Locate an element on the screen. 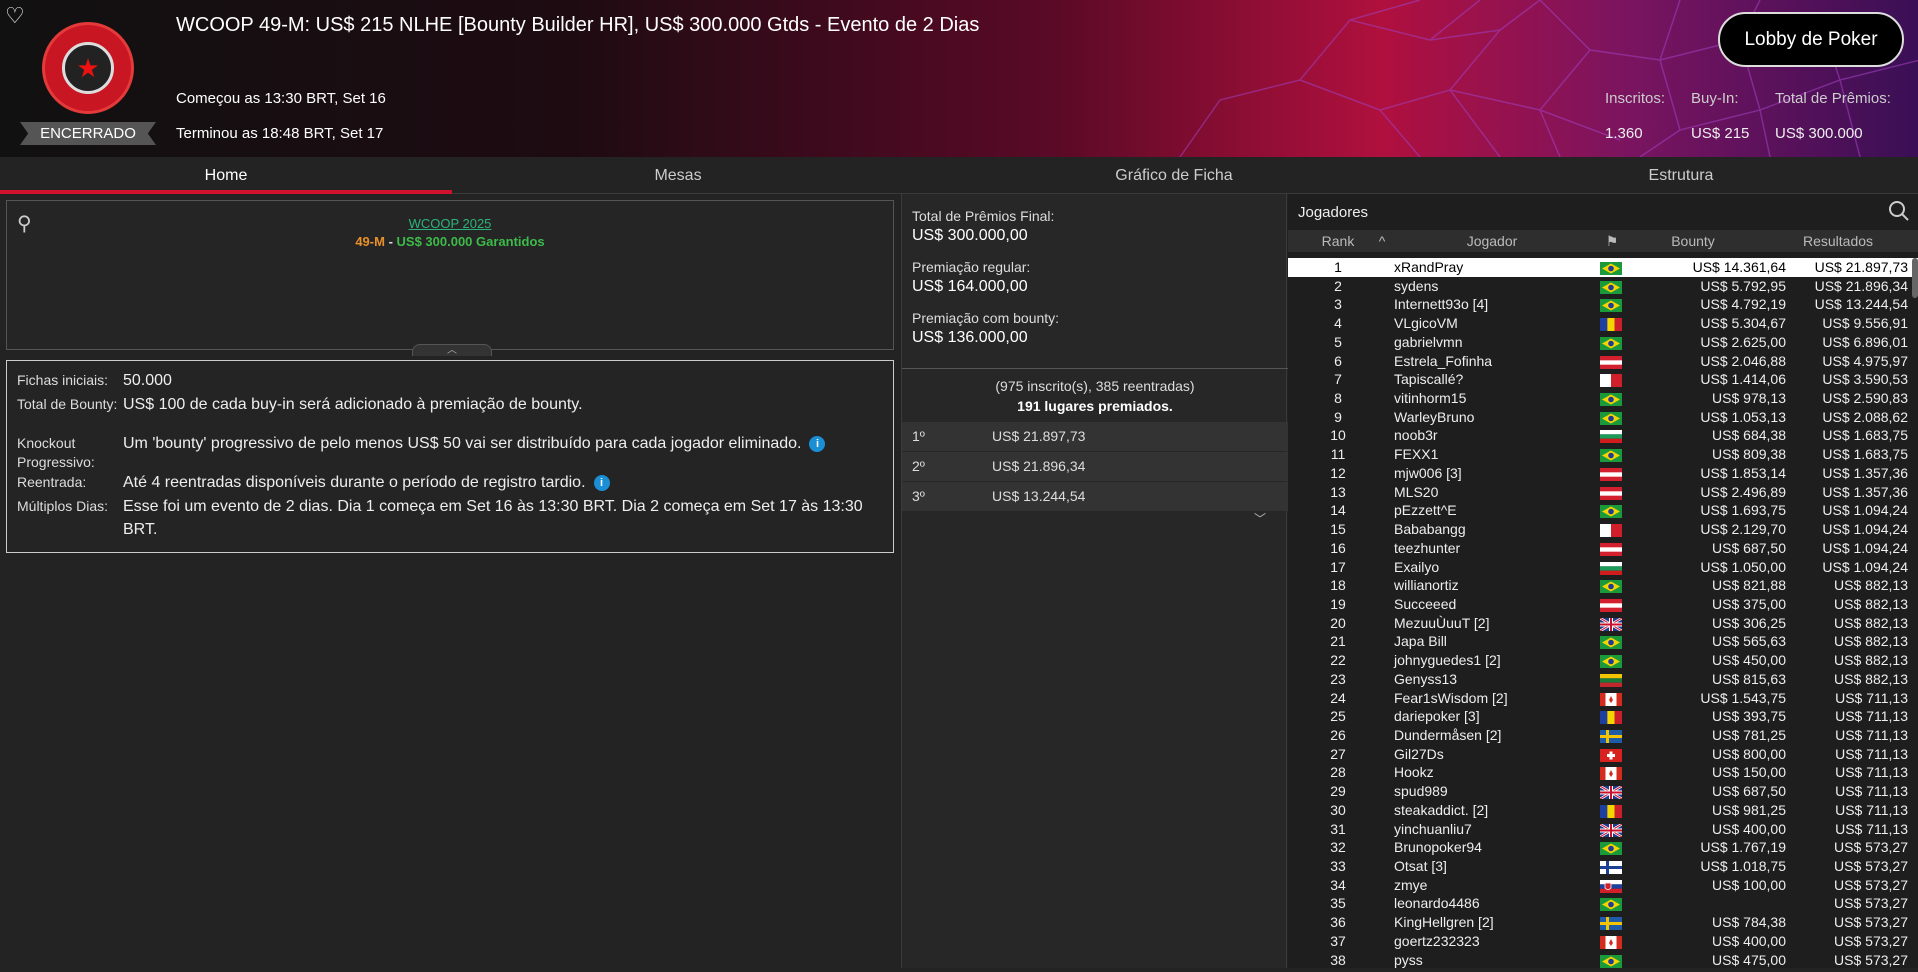 The height and width of the screenshot is (972, 1918). player-result: US$ 711,13 is located at coordinates (1871, 734).